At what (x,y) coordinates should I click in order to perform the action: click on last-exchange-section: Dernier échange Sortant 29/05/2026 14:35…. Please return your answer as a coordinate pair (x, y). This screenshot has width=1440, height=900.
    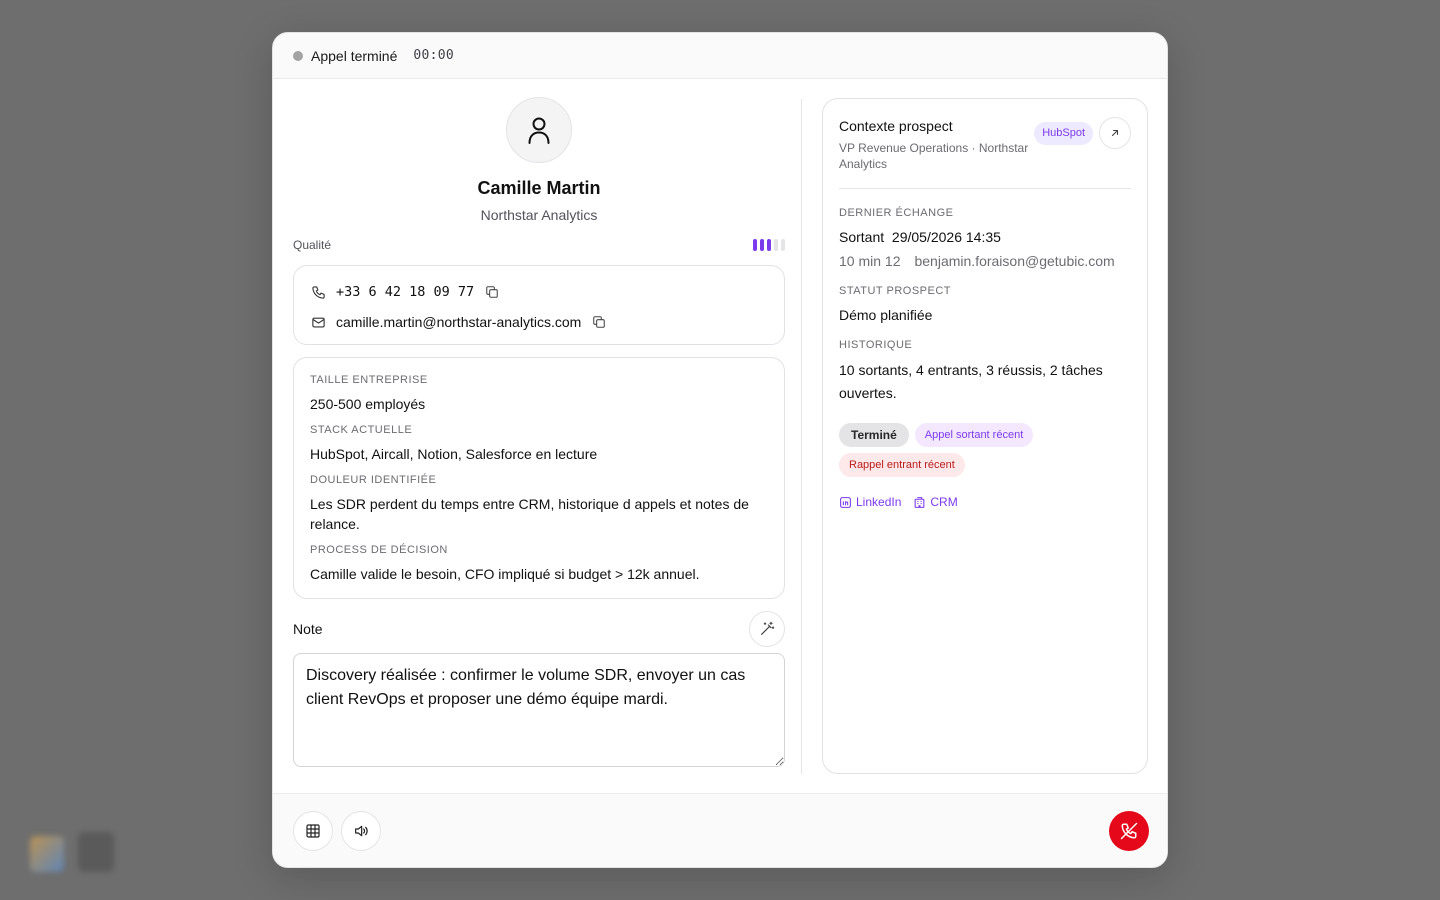
    Looking at the image, I should click on (985, 239).